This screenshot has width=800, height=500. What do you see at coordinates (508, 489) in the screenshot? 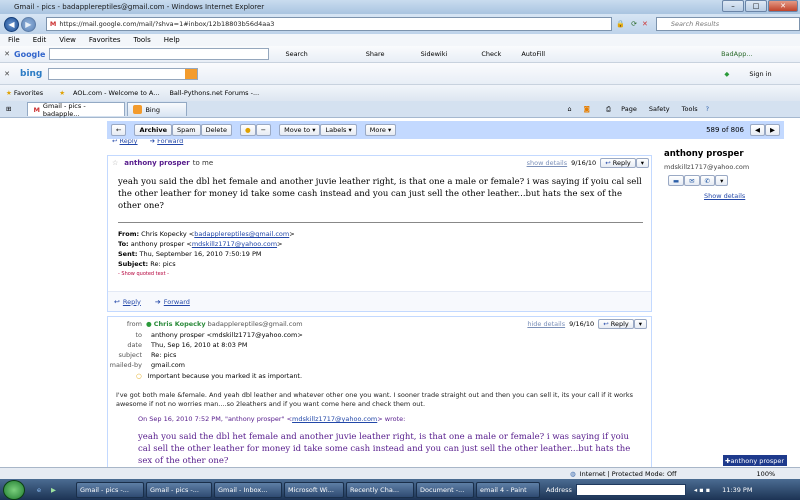
I see `task-paint: email 4 - Paint` at bounding box center [508, 489].